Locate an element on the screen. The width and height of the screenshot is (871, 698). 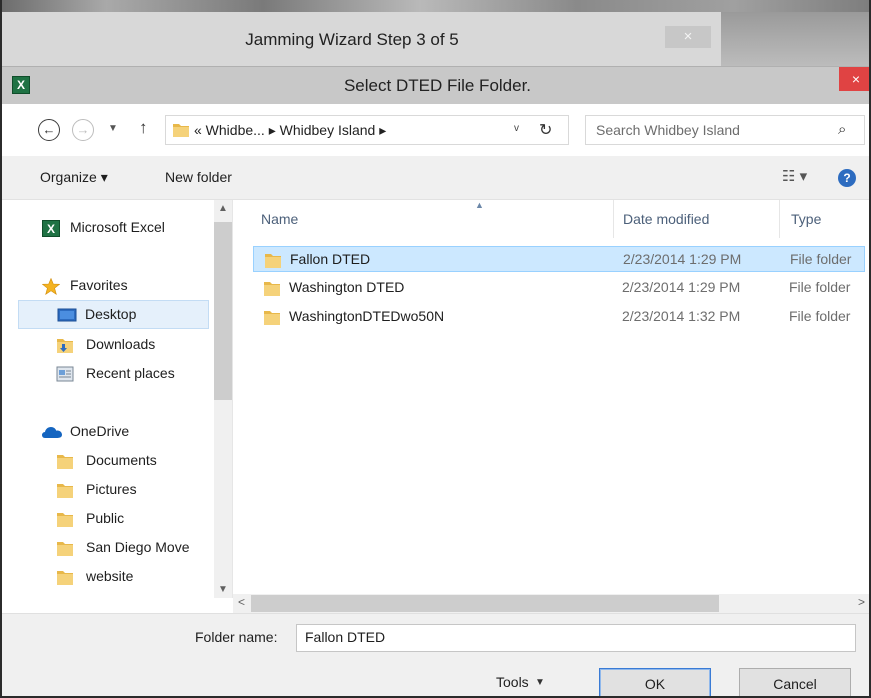
folder-name-label: Folder name: is located at coordinates (236, 637).